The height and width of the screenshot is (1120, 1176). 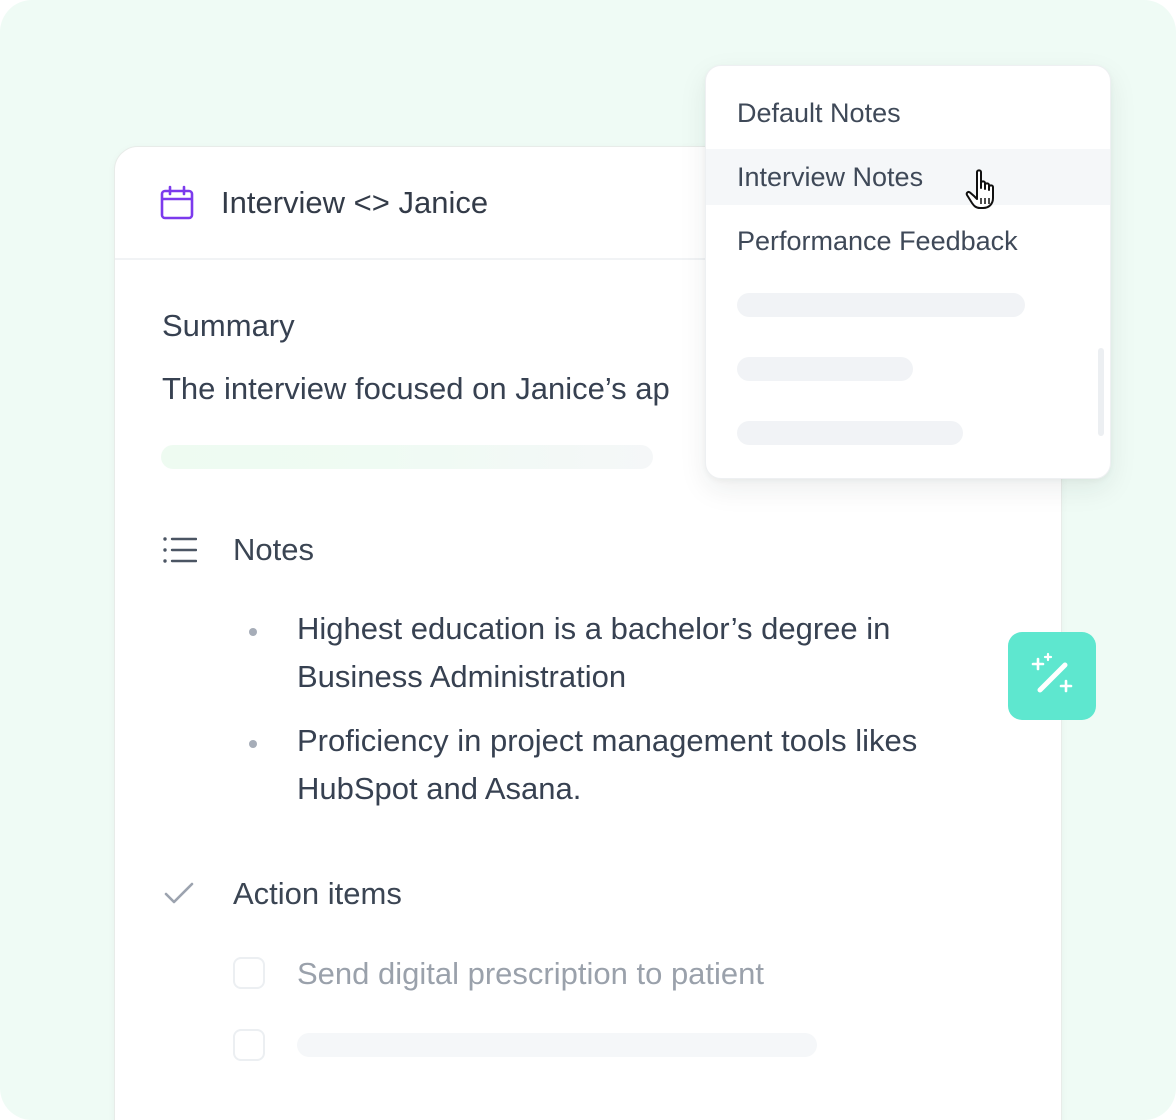 I want to click on dropdown-option-interview-notes: Interview Notes, so click(x=908, y=177).